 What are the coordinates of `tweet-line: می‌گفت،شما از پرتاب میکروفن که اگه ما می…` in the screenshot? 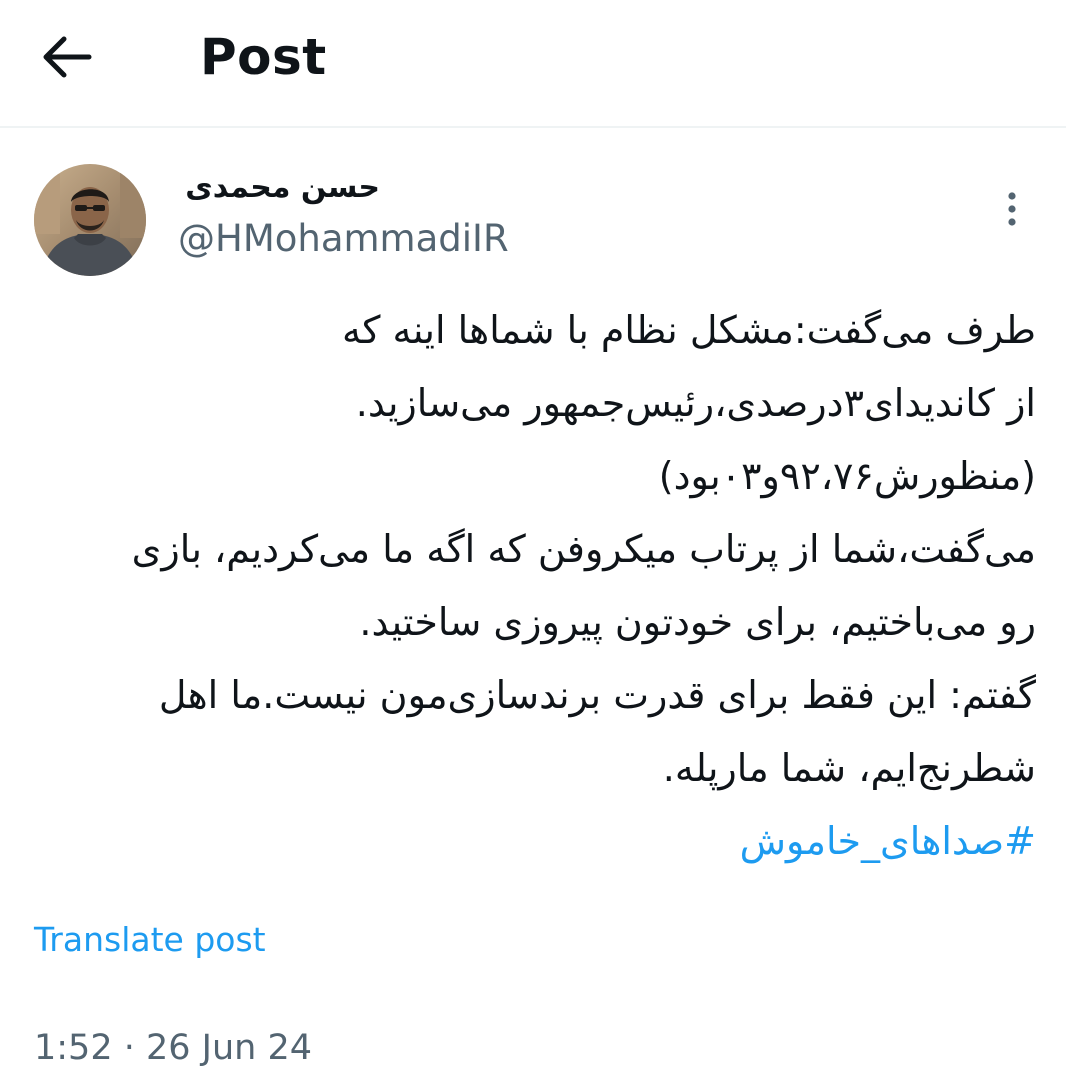 It's located at (583, 549).